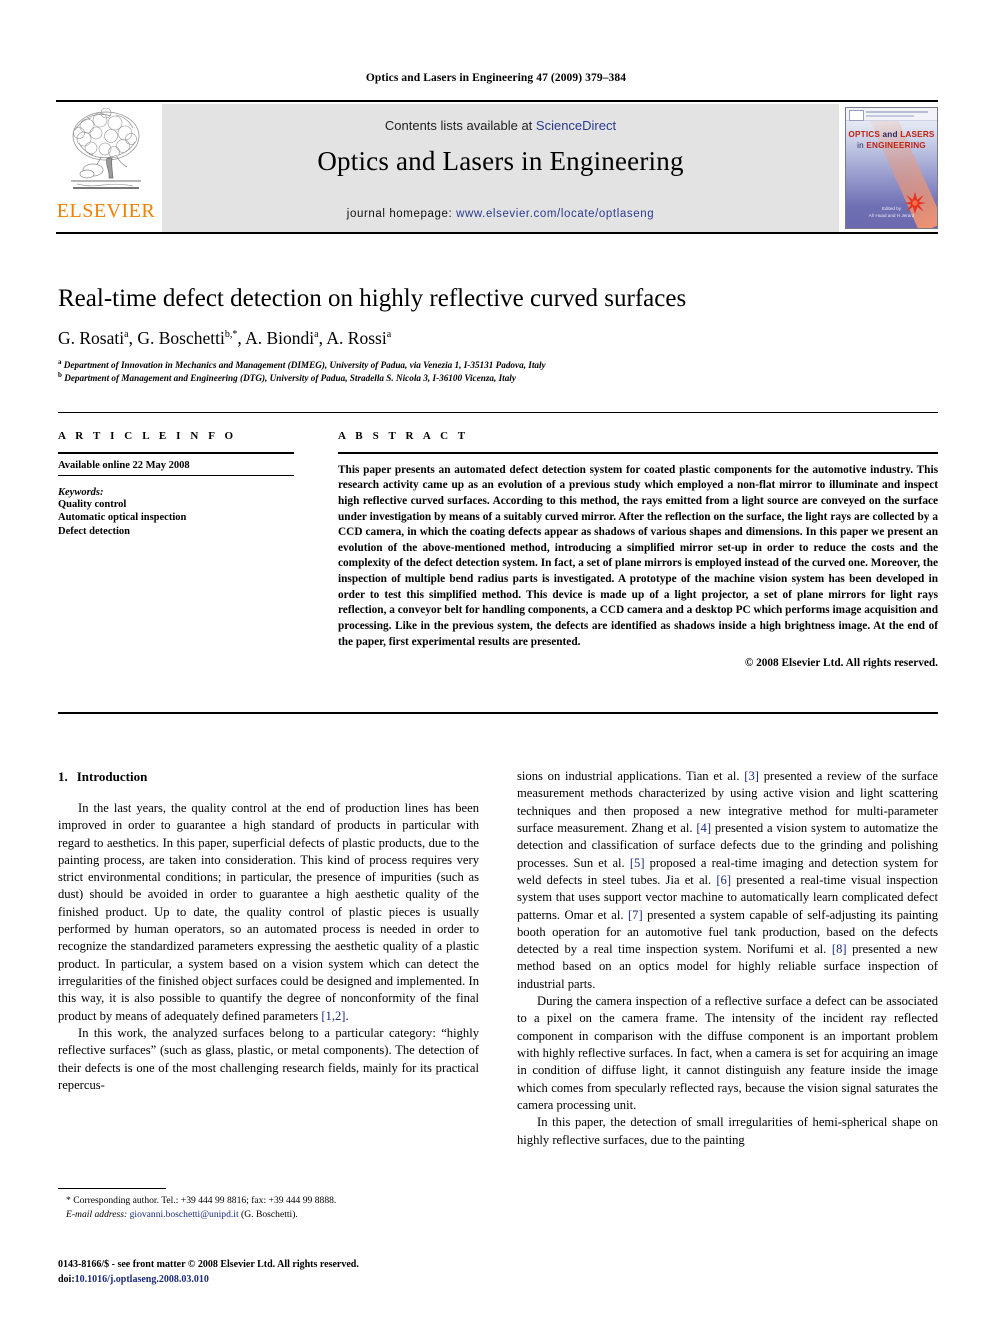  What do you see at coordinates (183, 1214) in the screenshot?
I see `email-link: giovanni.boschetti@unipd.it` at bounding box center [183, 1214].